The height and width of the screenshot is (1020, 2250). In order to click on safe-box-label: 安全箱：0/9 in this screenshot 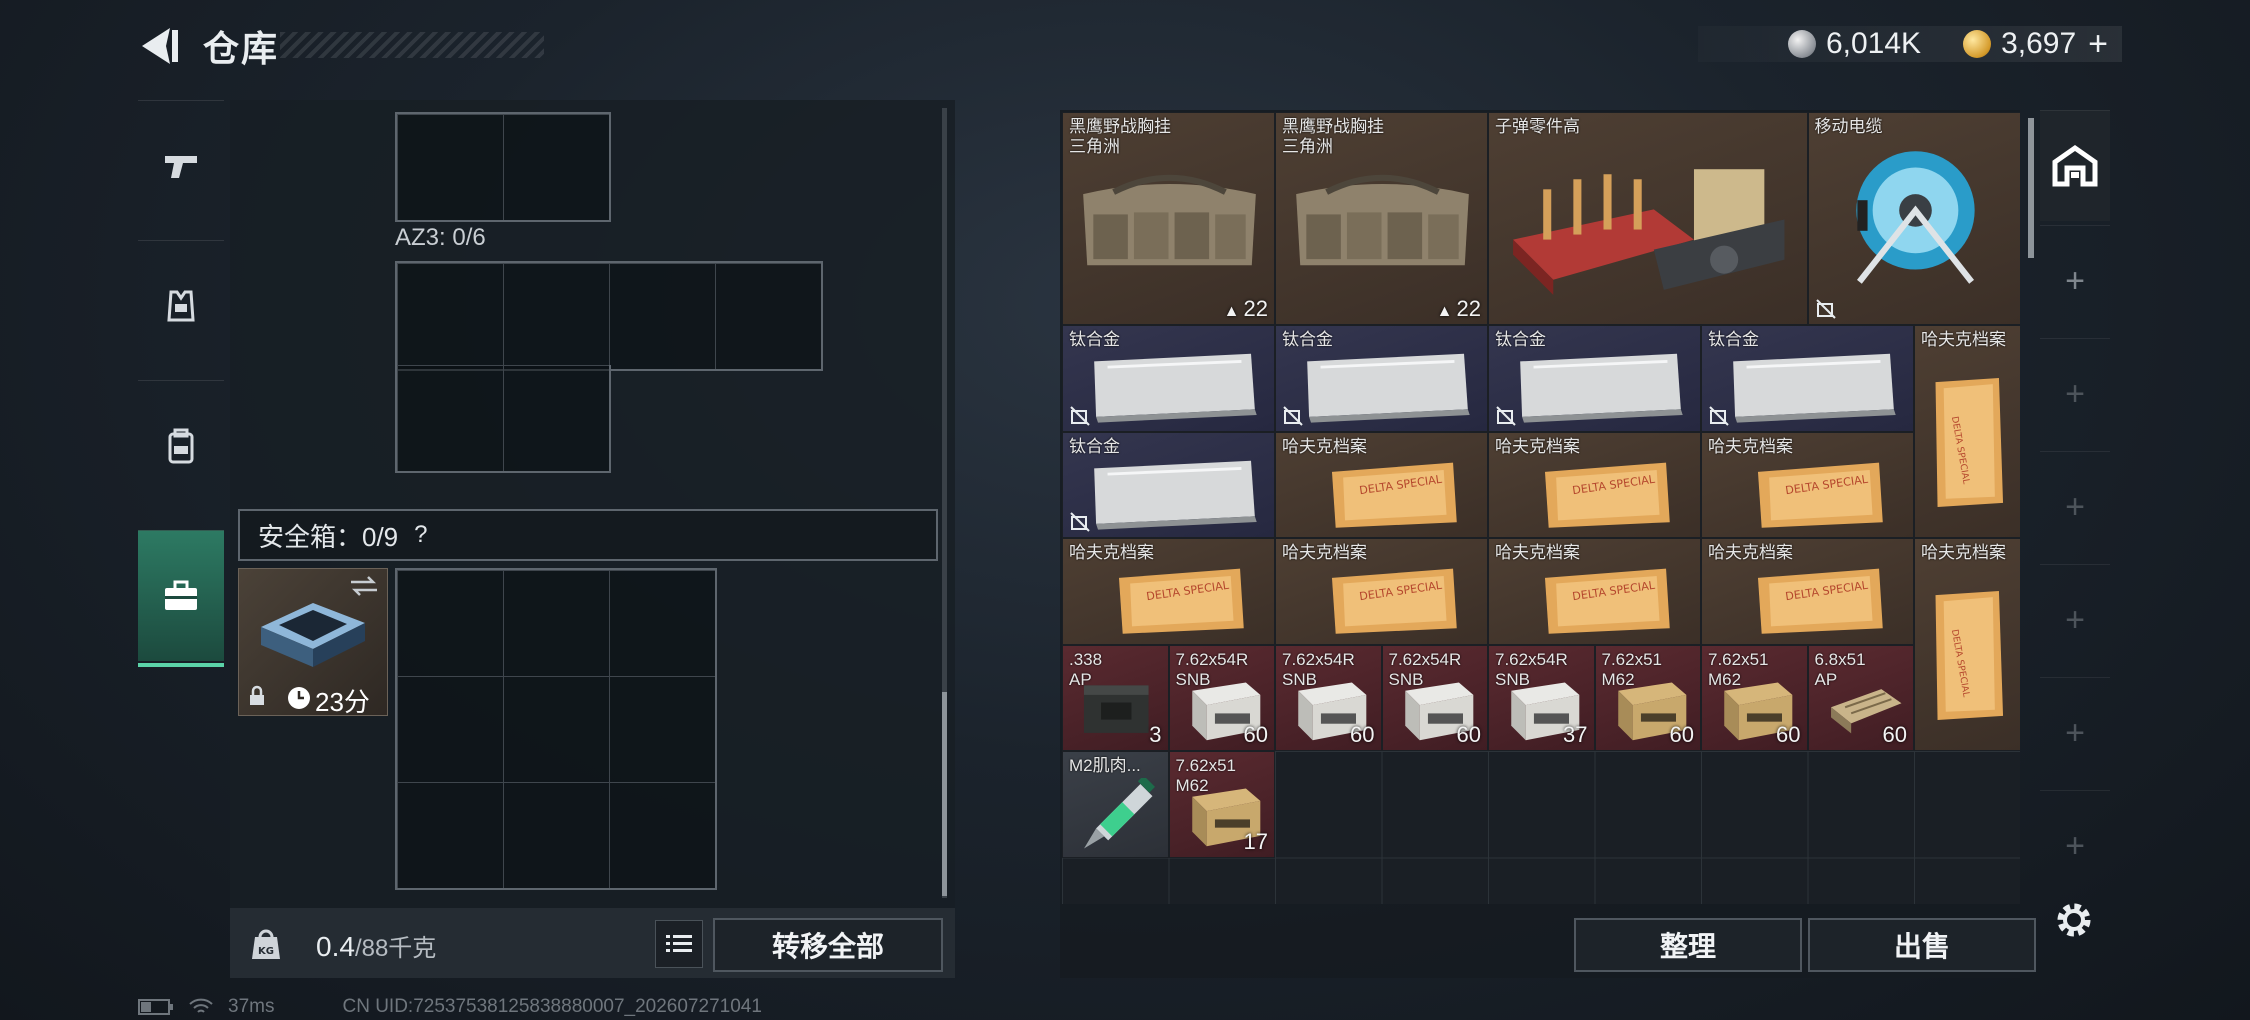, I will do `click(328, 536)`.